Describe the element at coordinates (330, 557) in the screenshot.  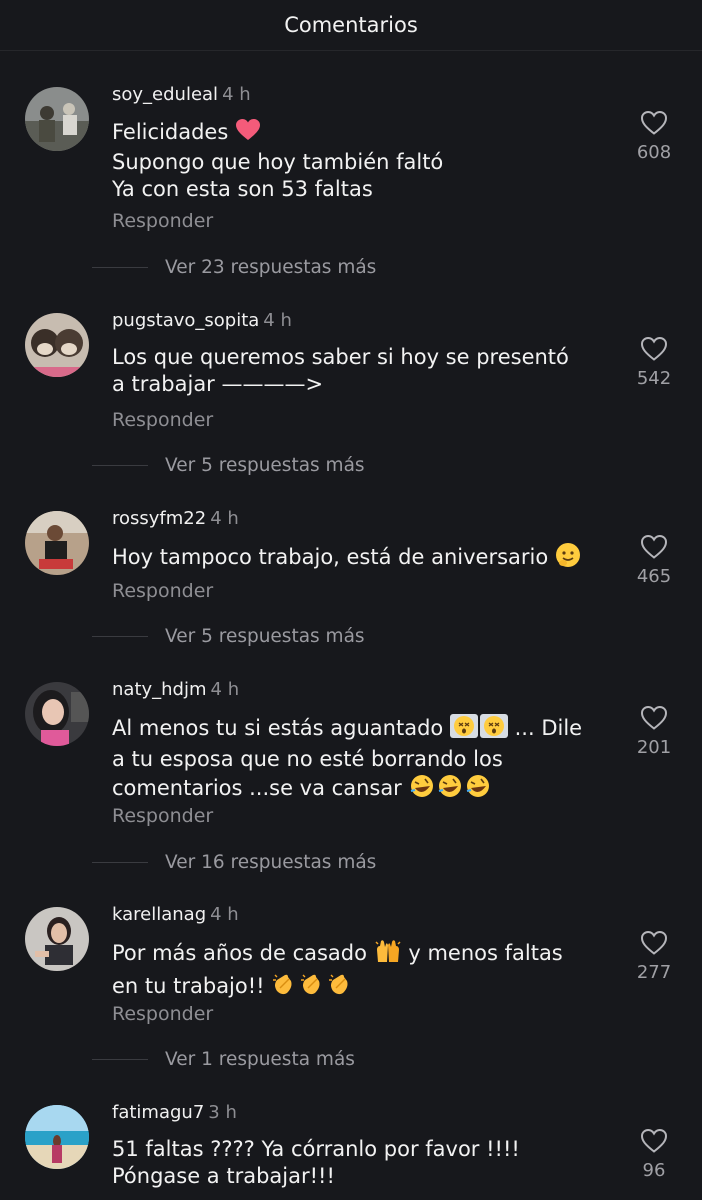
I see `comment-line: Hoy tampoco trabajo, está de aniversario` at that location.